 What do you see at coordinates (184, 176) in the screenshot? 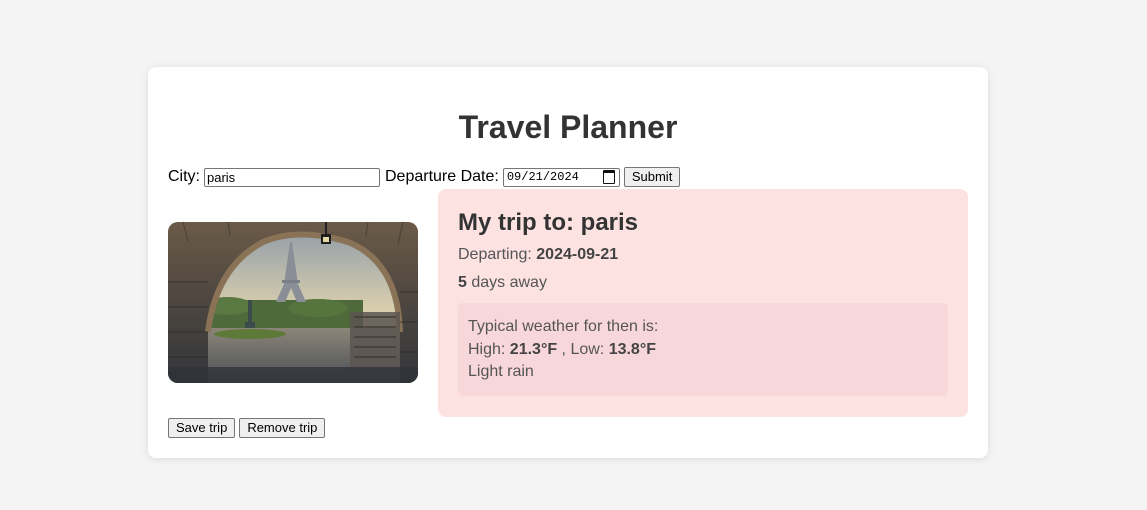
I see `city-label: City:` at bounding box center [184, 176].